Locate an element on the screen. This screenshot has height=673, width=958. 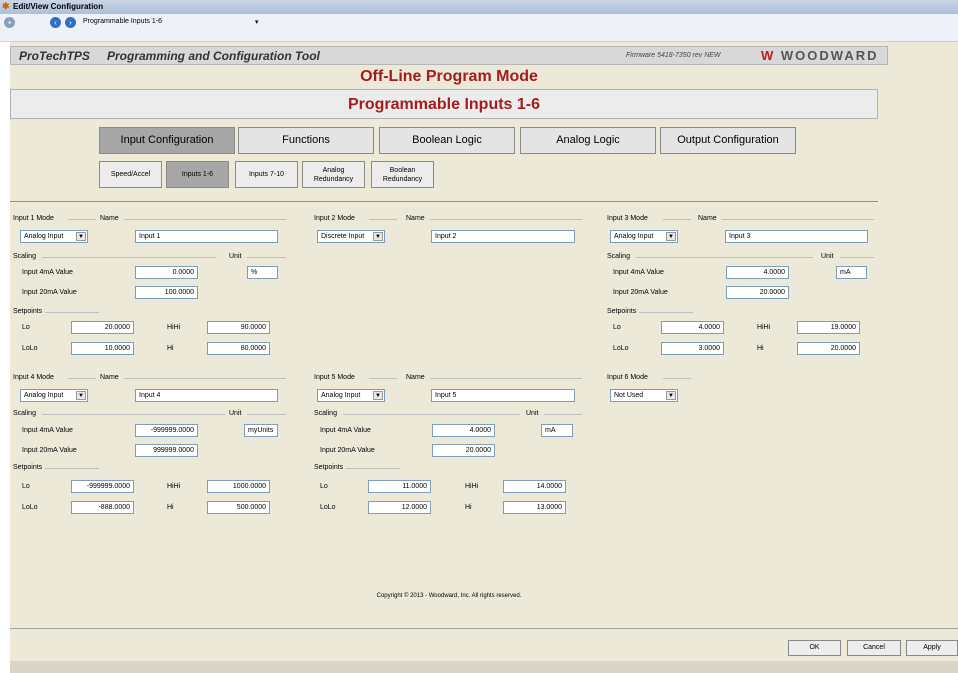
input-3-setpoints-label: Setpoints is located at coordinates (622, 311).